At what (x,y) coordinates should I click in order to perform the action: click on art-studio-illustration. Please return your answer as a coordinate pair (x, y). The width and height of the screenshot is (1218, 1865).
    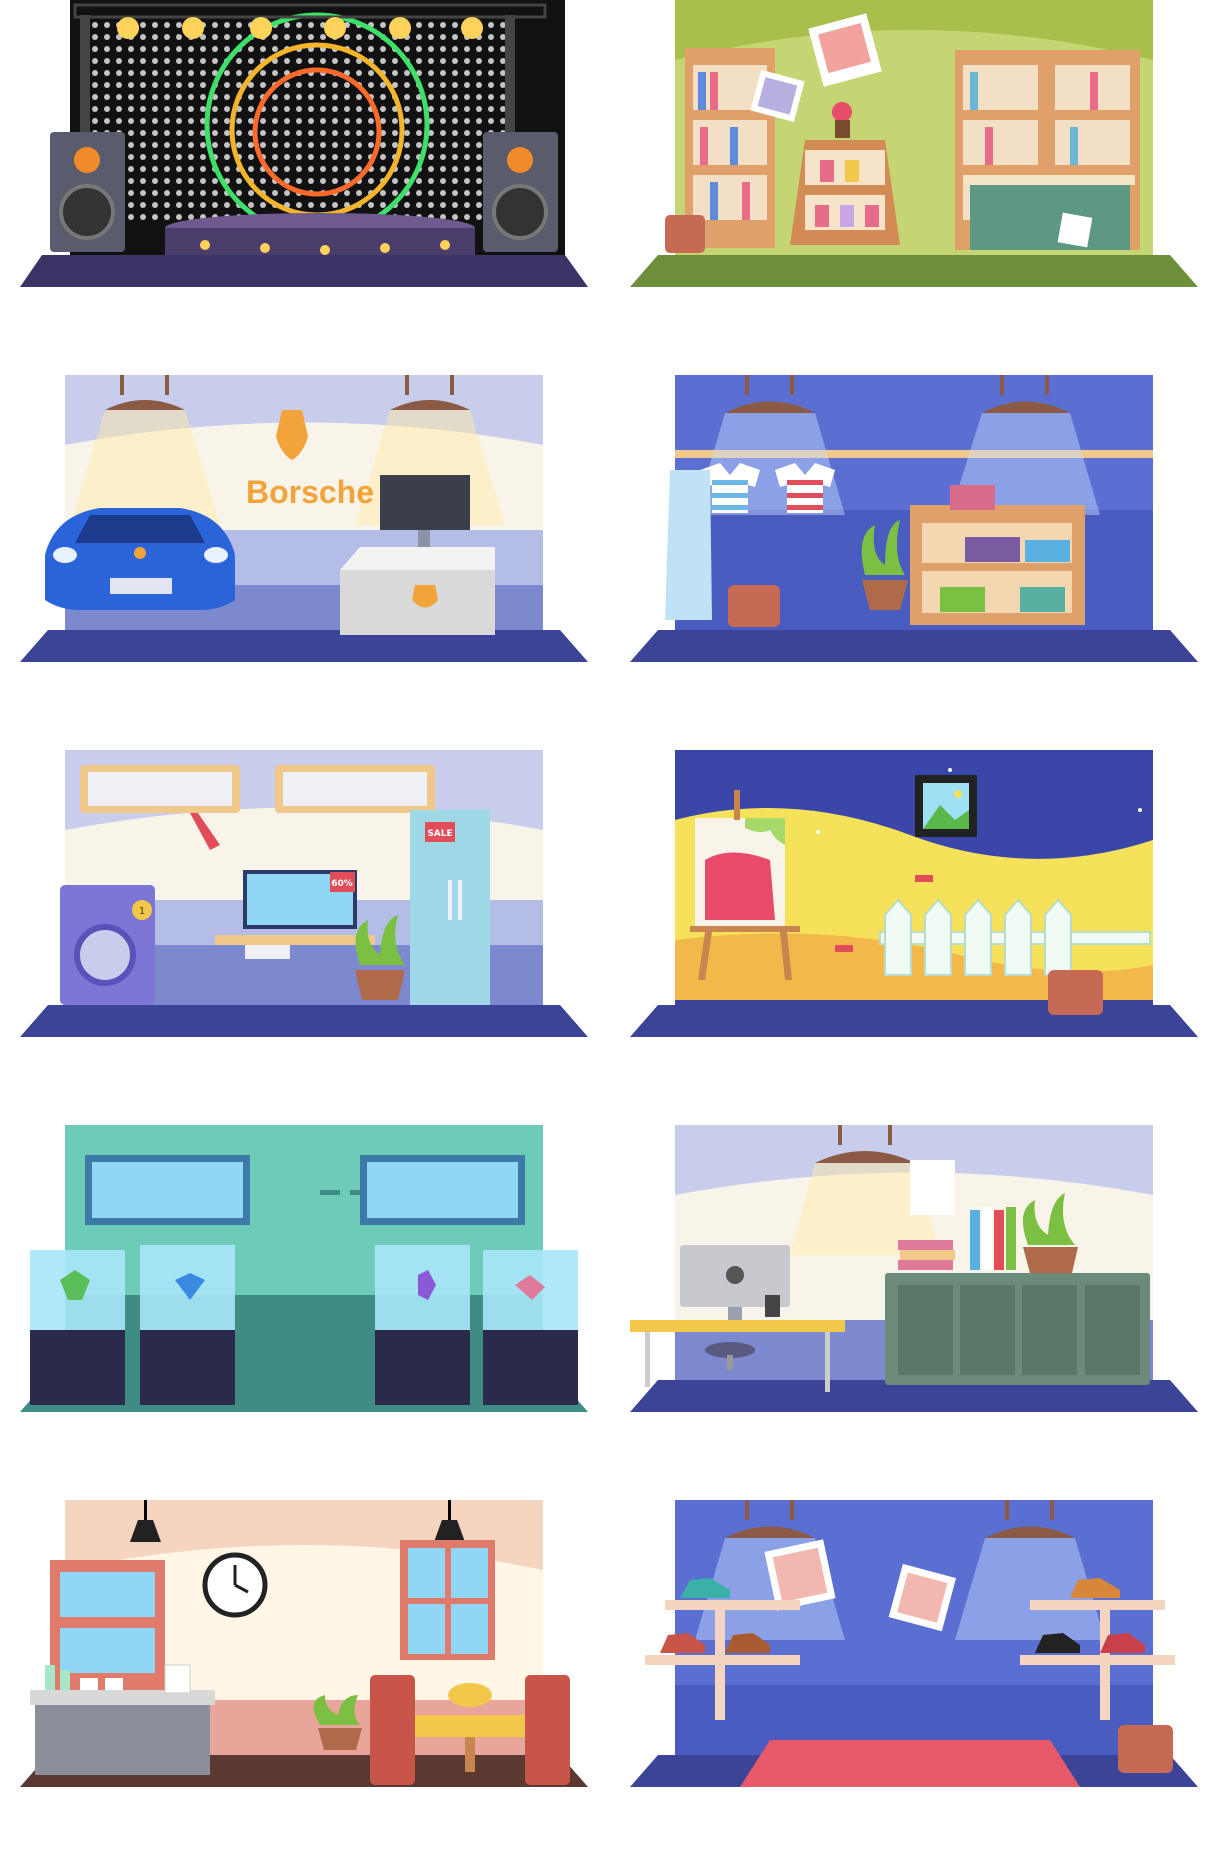
    Looking at the image, I should click on (914, 893).